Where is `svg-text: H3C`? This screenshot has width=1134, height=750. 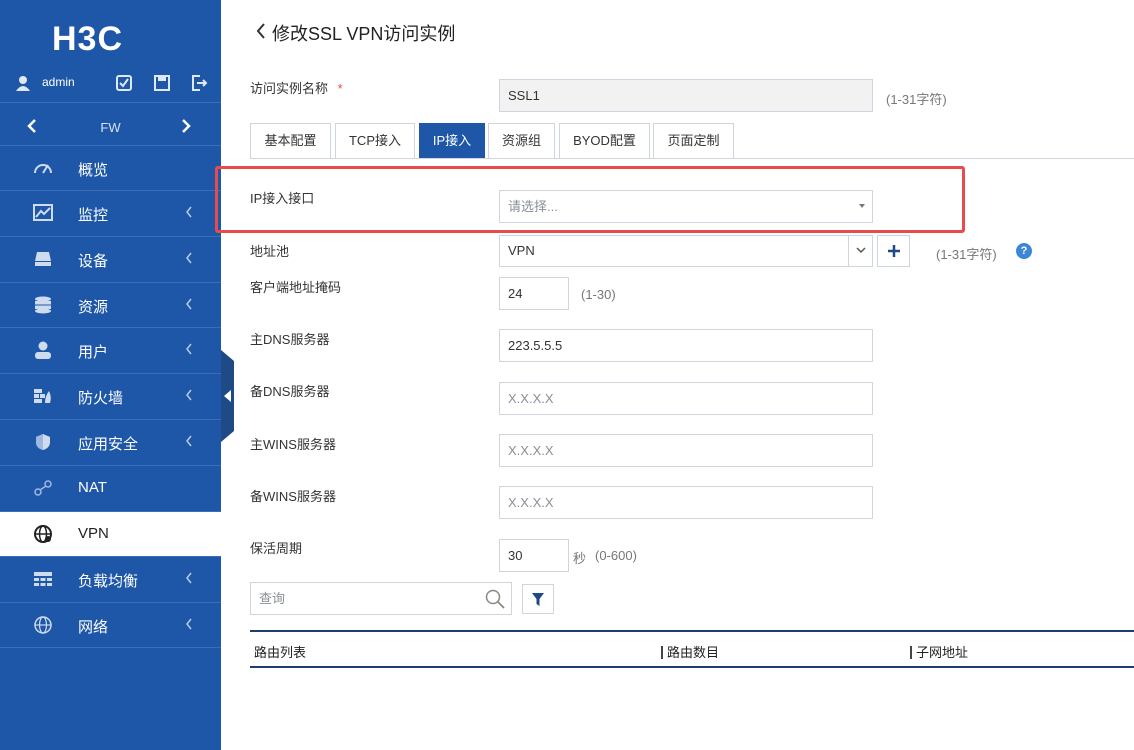
svg-text: H3C is located at coordinates (87, 38).